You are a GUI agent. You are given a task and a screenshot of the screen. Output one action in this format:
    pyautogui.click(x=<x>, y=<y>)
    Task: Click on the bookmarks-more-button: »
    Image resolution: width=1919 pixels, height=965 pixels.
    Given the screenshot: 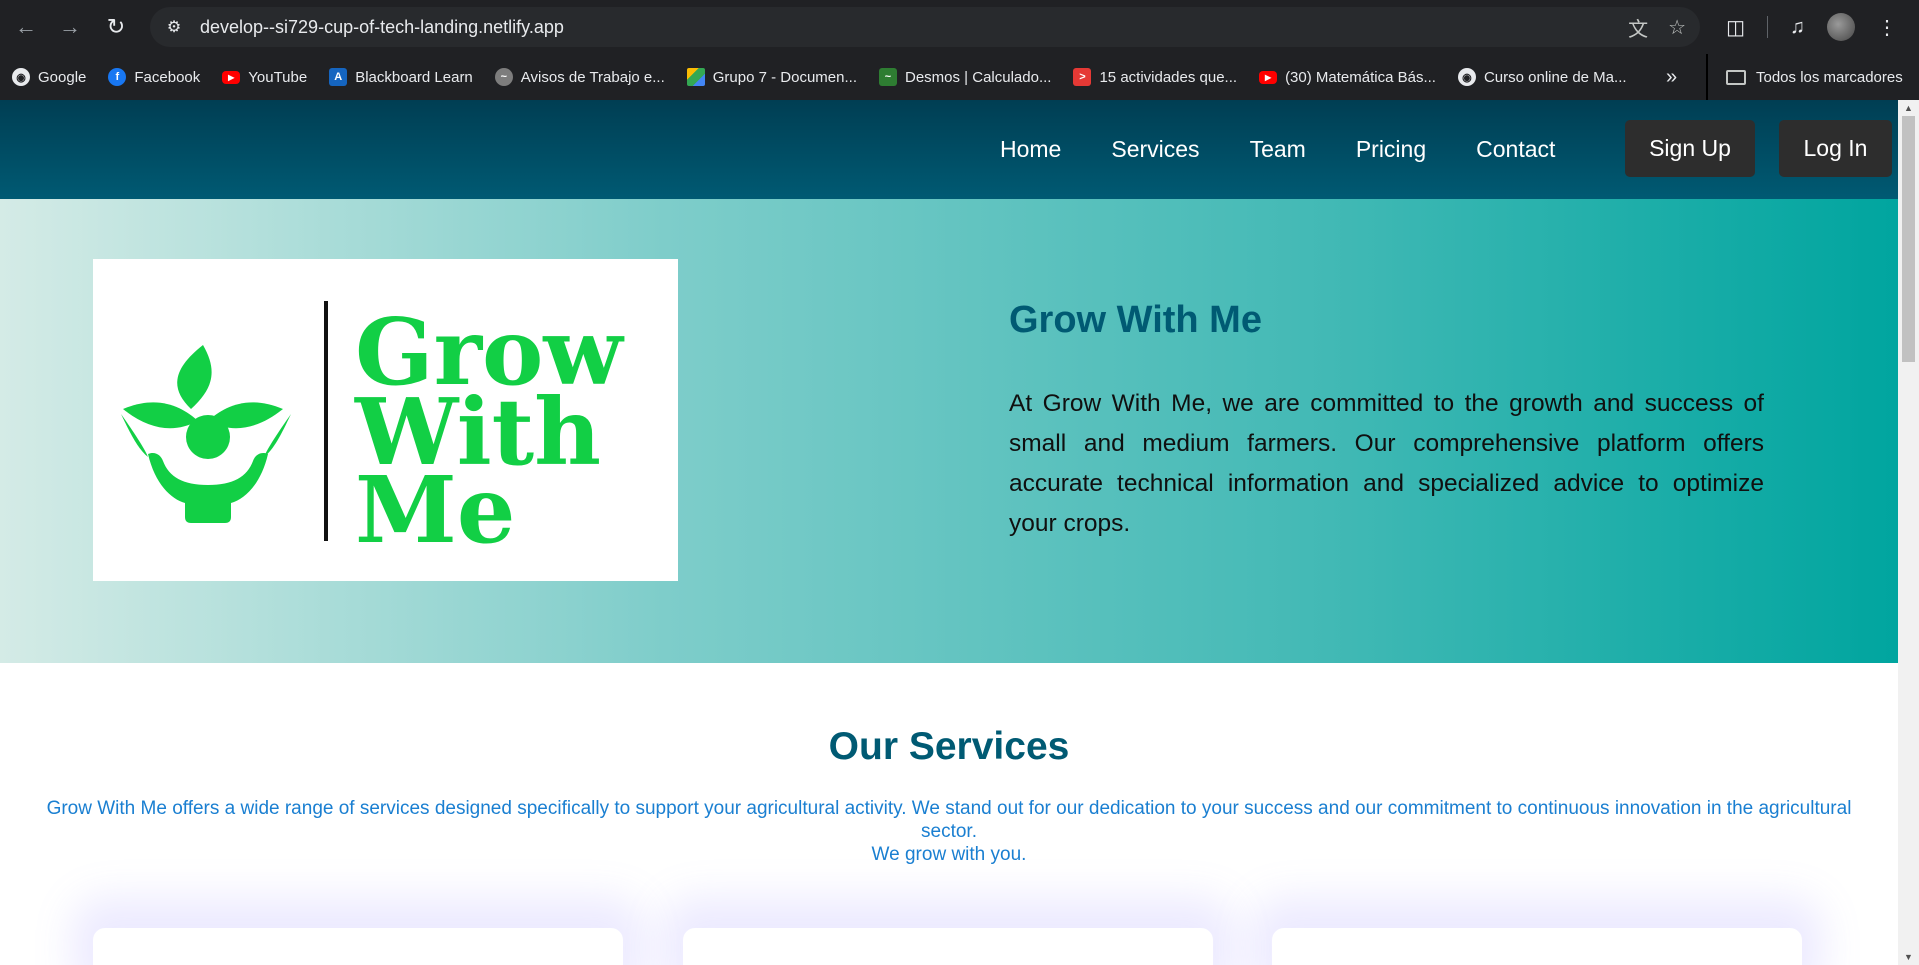 What is the action you would take?
    pyautogui.click(x=1671, y=77)
    